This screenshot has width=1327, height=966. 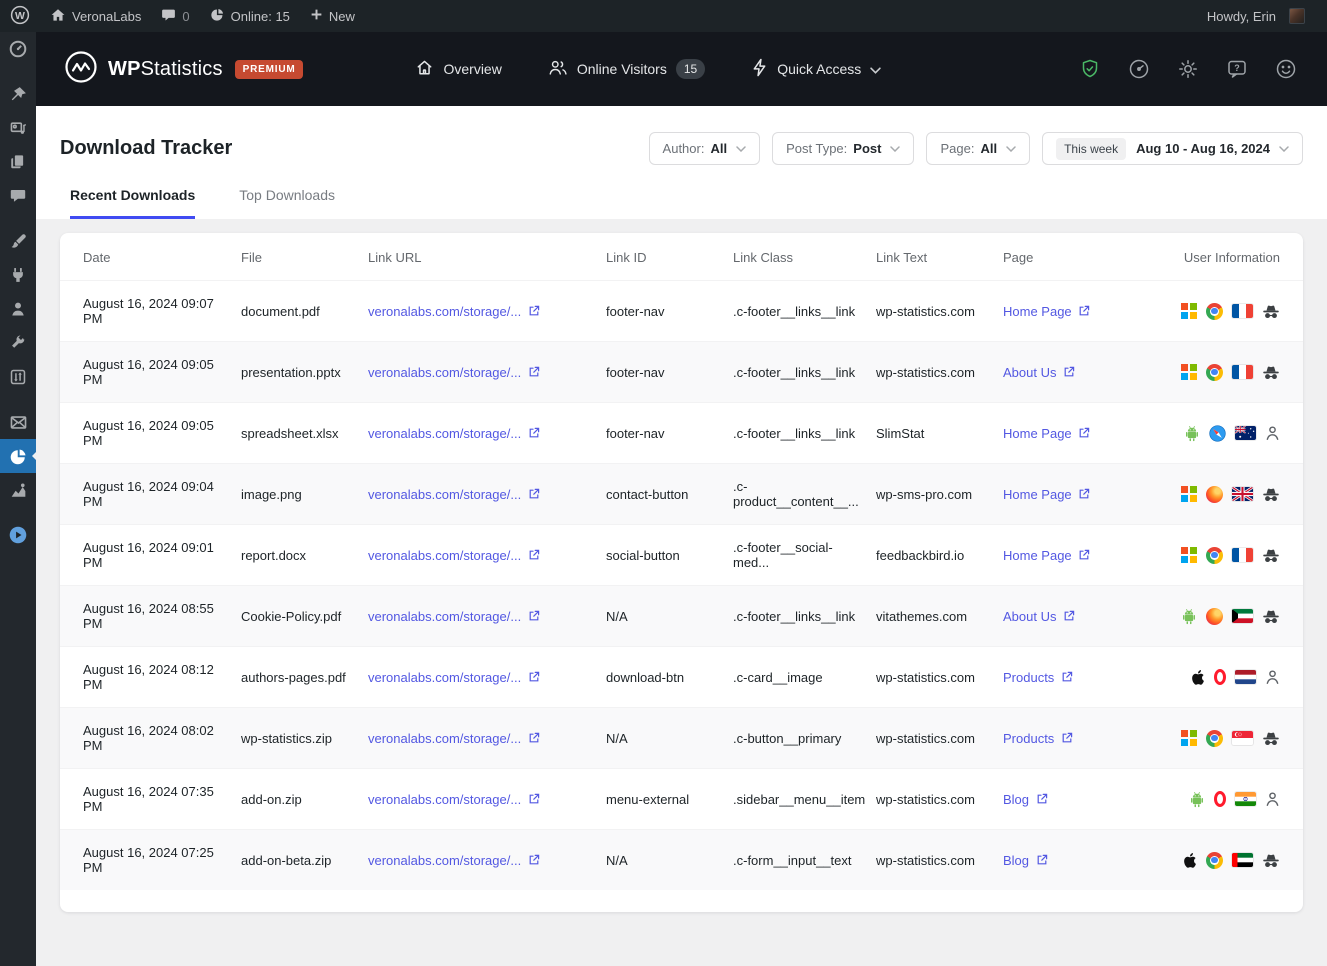 I want to click on wordpress-logo-menu: W, so click(x=20, y=16).